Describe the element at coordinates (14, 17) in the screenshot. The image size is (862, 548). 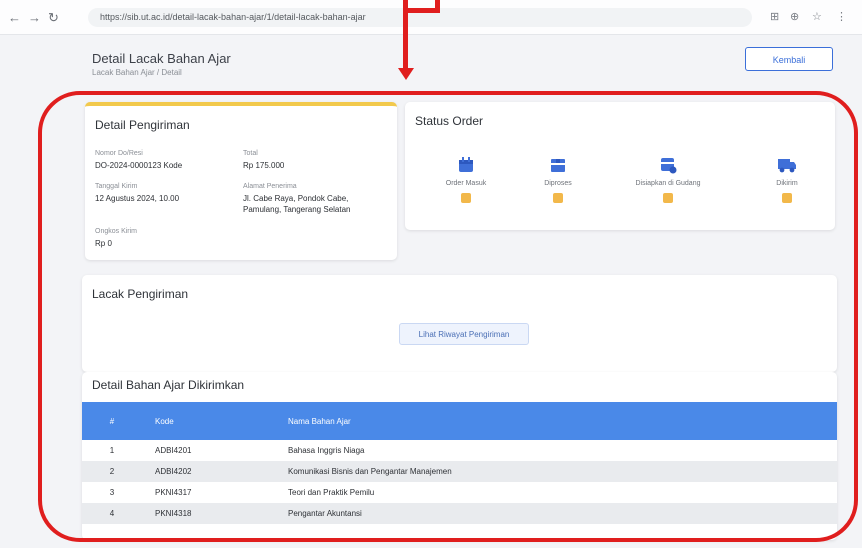
I see `back-icon: ←` at that location.